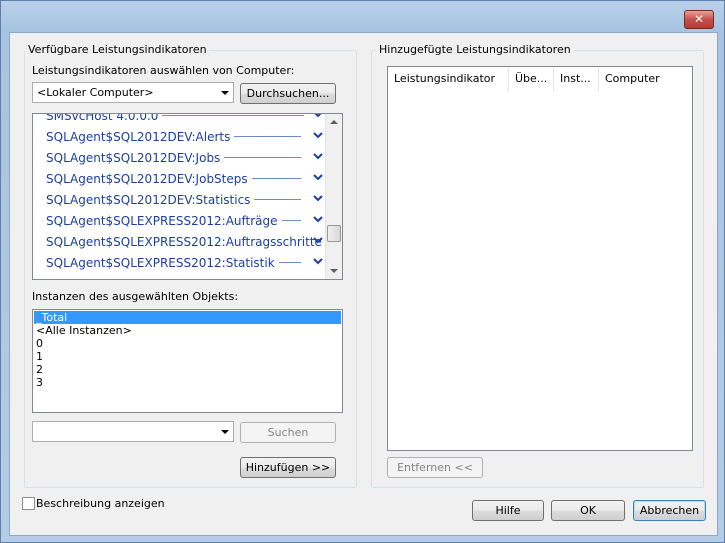  What do you see at coordinates (160, 263) in the screenshot?
I see `counter-list-item-label: SQLAgent$SQLEXPRESS2012:Statistik` at bounding box center [160, 263].